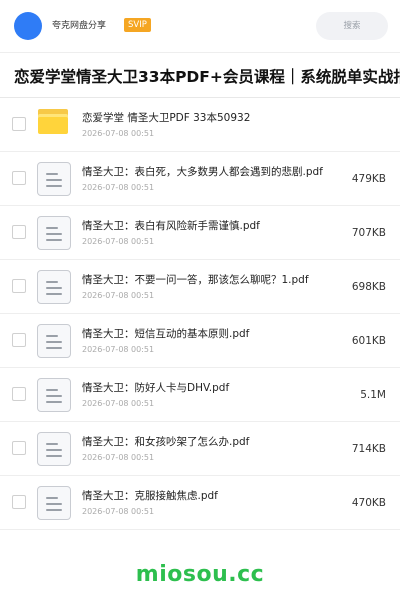  I want to click on file-size: 479KB, so click(368, 179).